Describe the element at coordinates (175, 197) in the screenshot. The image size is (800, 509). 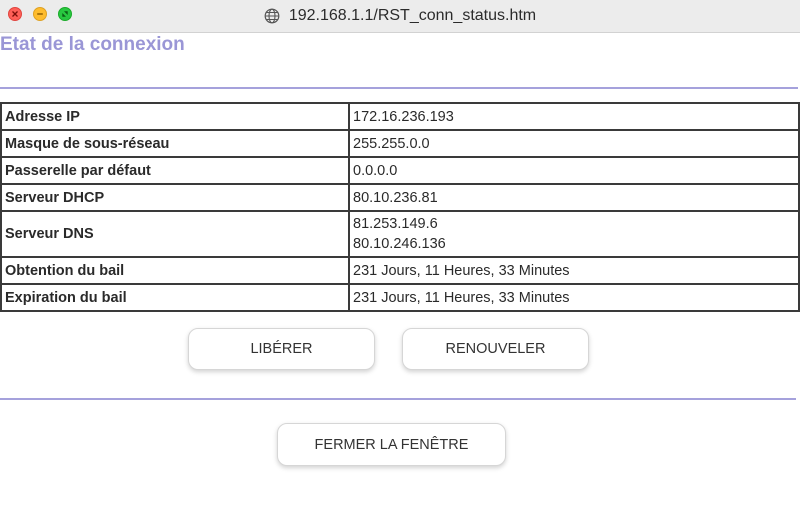
I see `row-label-dhcp-server: Serveur DHCP` at that location.